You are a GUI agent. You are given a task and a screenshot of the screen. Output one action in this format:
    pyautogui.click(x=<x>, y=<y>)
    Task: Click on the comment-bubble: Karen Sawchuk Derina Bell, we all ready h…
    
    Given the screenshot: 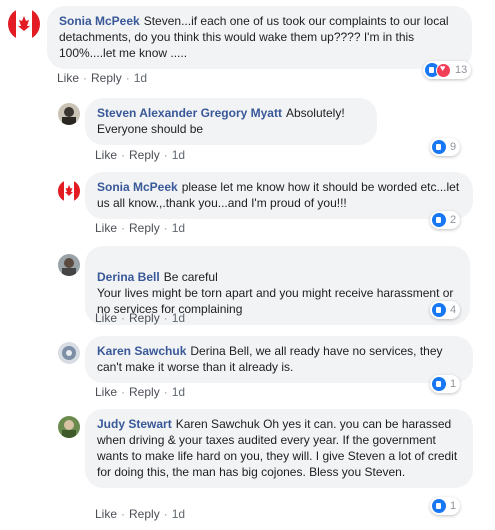 What is the action you would take?
    pyautogui.click(x=279, y=359)
    